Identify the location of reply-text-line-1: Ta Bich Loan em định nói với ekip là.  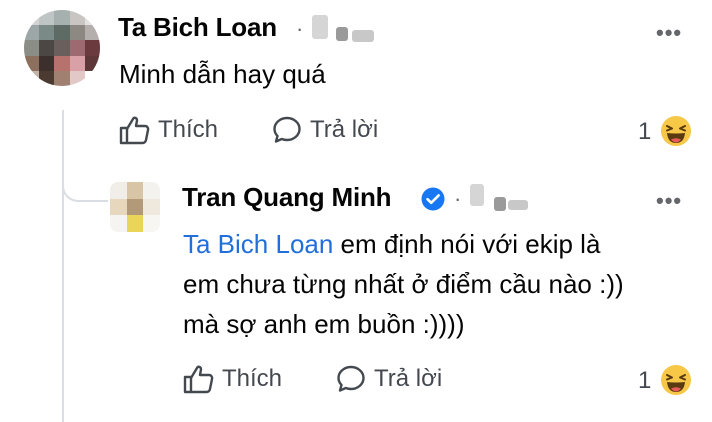
(391, 244).